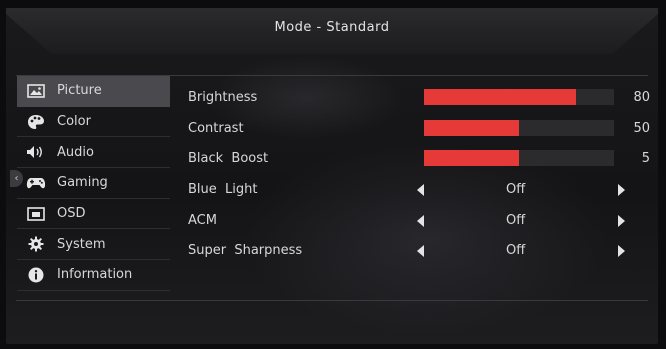 This screenshot has width=666, height=349. I want to click on super-sharpness-row: Super Sharpness Off, so click(423, 252).